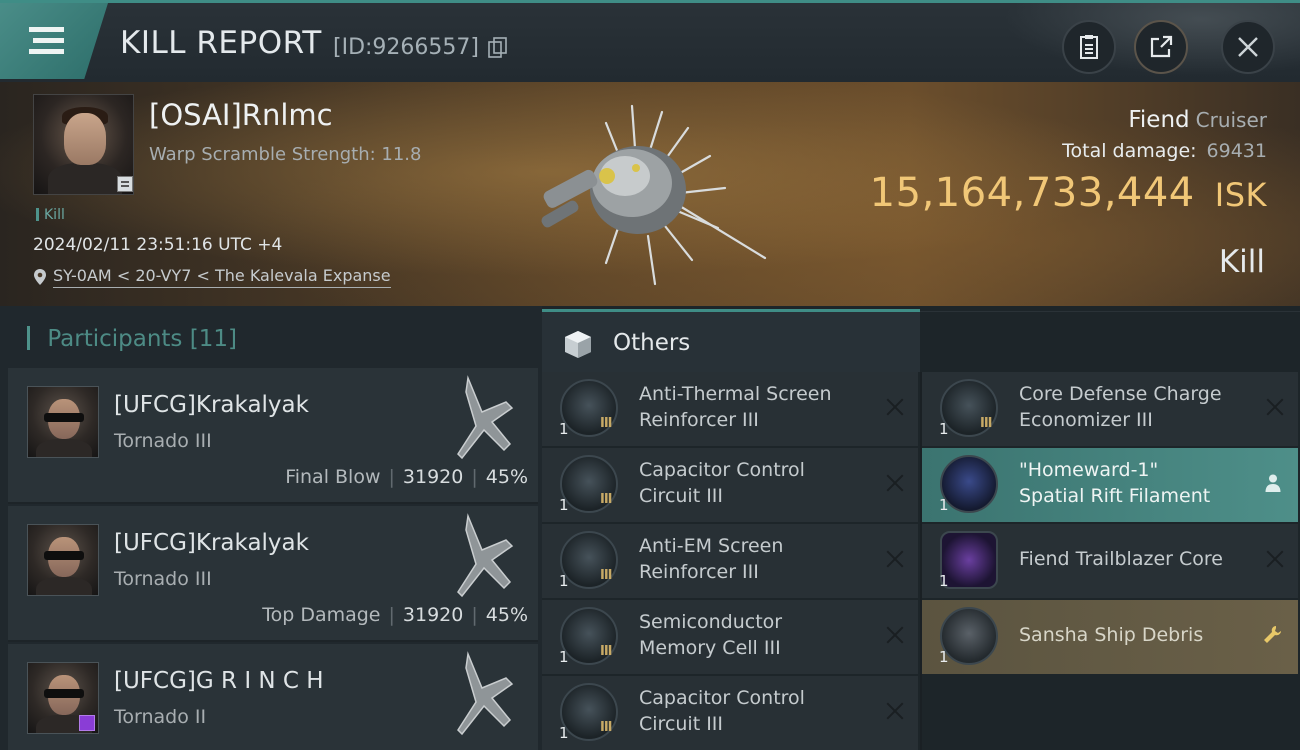  Describe the element at coordinates (158, 245) in the screenshot. I see `kill-datetime: 2024/02/11 23:51:16 UTC +4` at that location.